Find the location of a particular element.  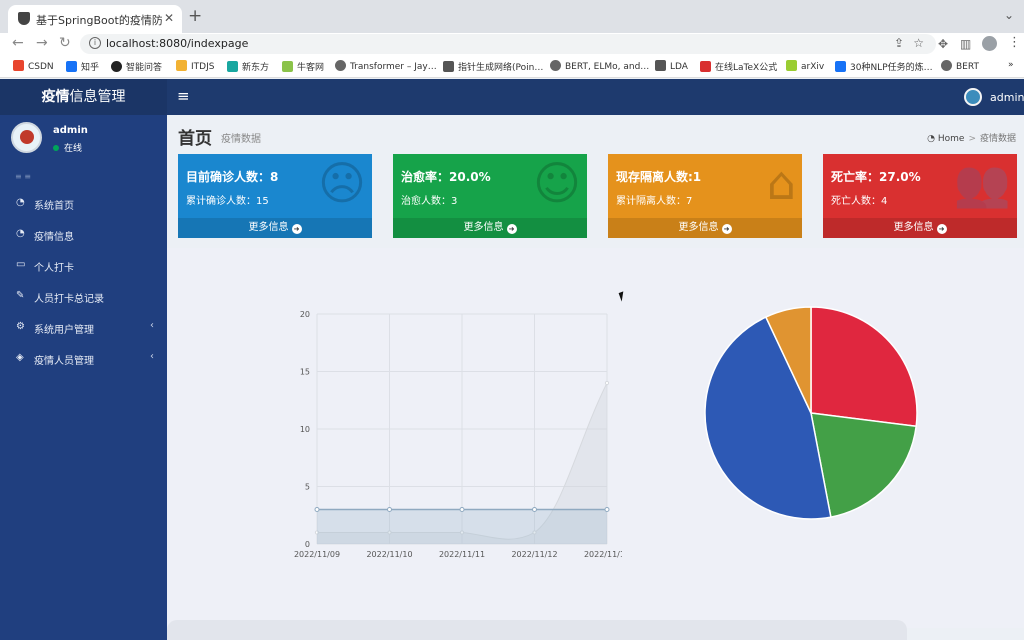

bookmark-star-icon: ☆ is located at coordinates (918, 43).